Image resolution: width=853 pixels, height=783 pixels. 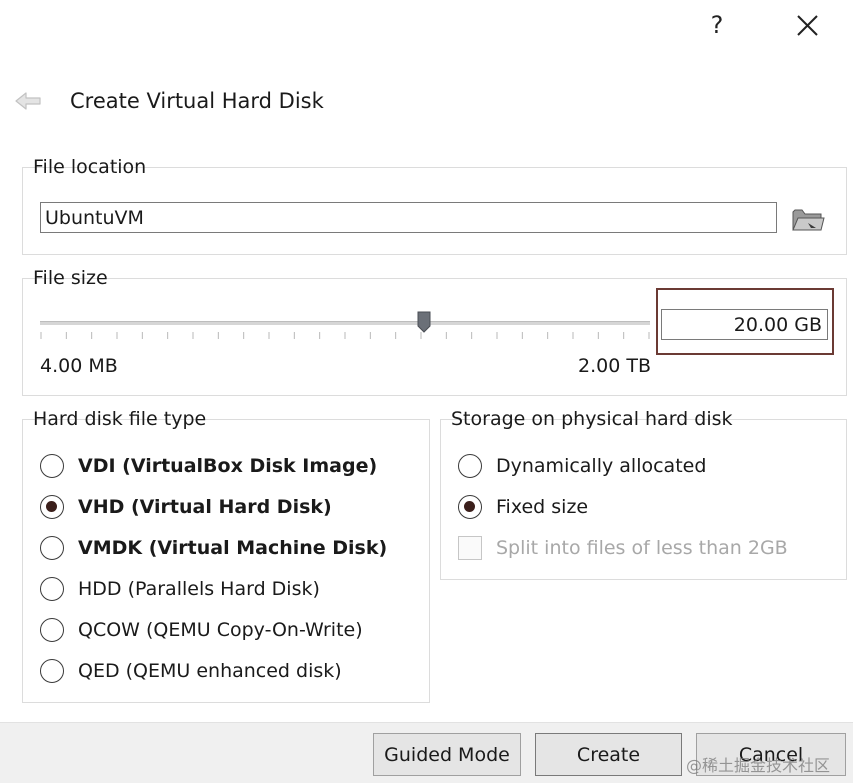 I want to click on close-icon, so click(x=807, y=25).